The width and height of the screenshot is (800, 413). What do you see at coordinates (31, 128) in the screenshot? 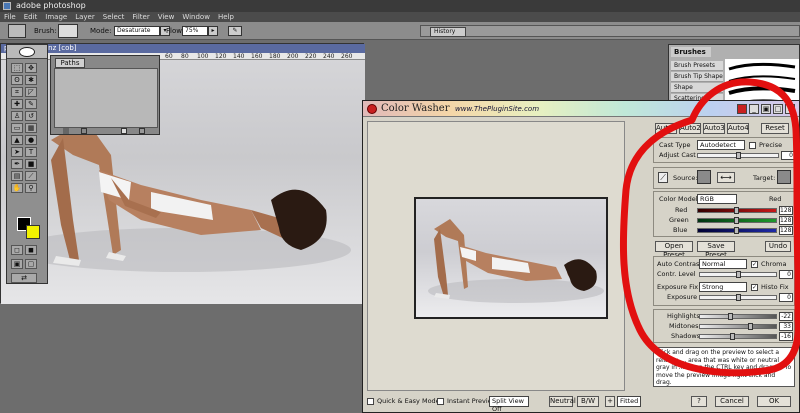
I see `gradient-tool-icon: ▦` at bounding box center [31, 128].